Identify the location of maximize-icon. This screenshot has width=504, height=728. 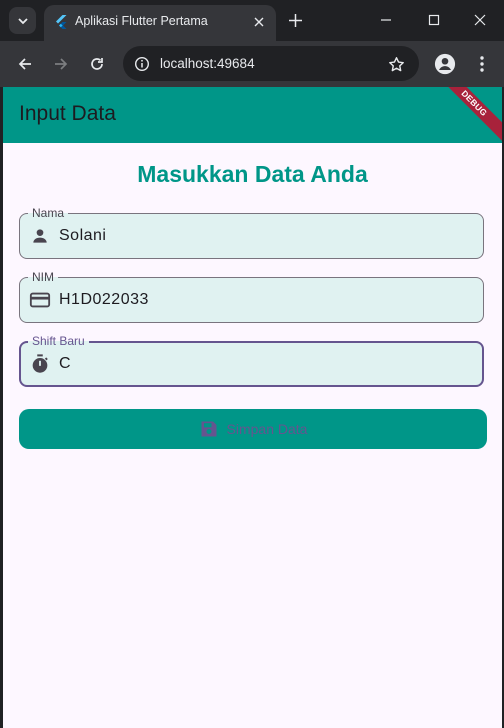
(434, 20).